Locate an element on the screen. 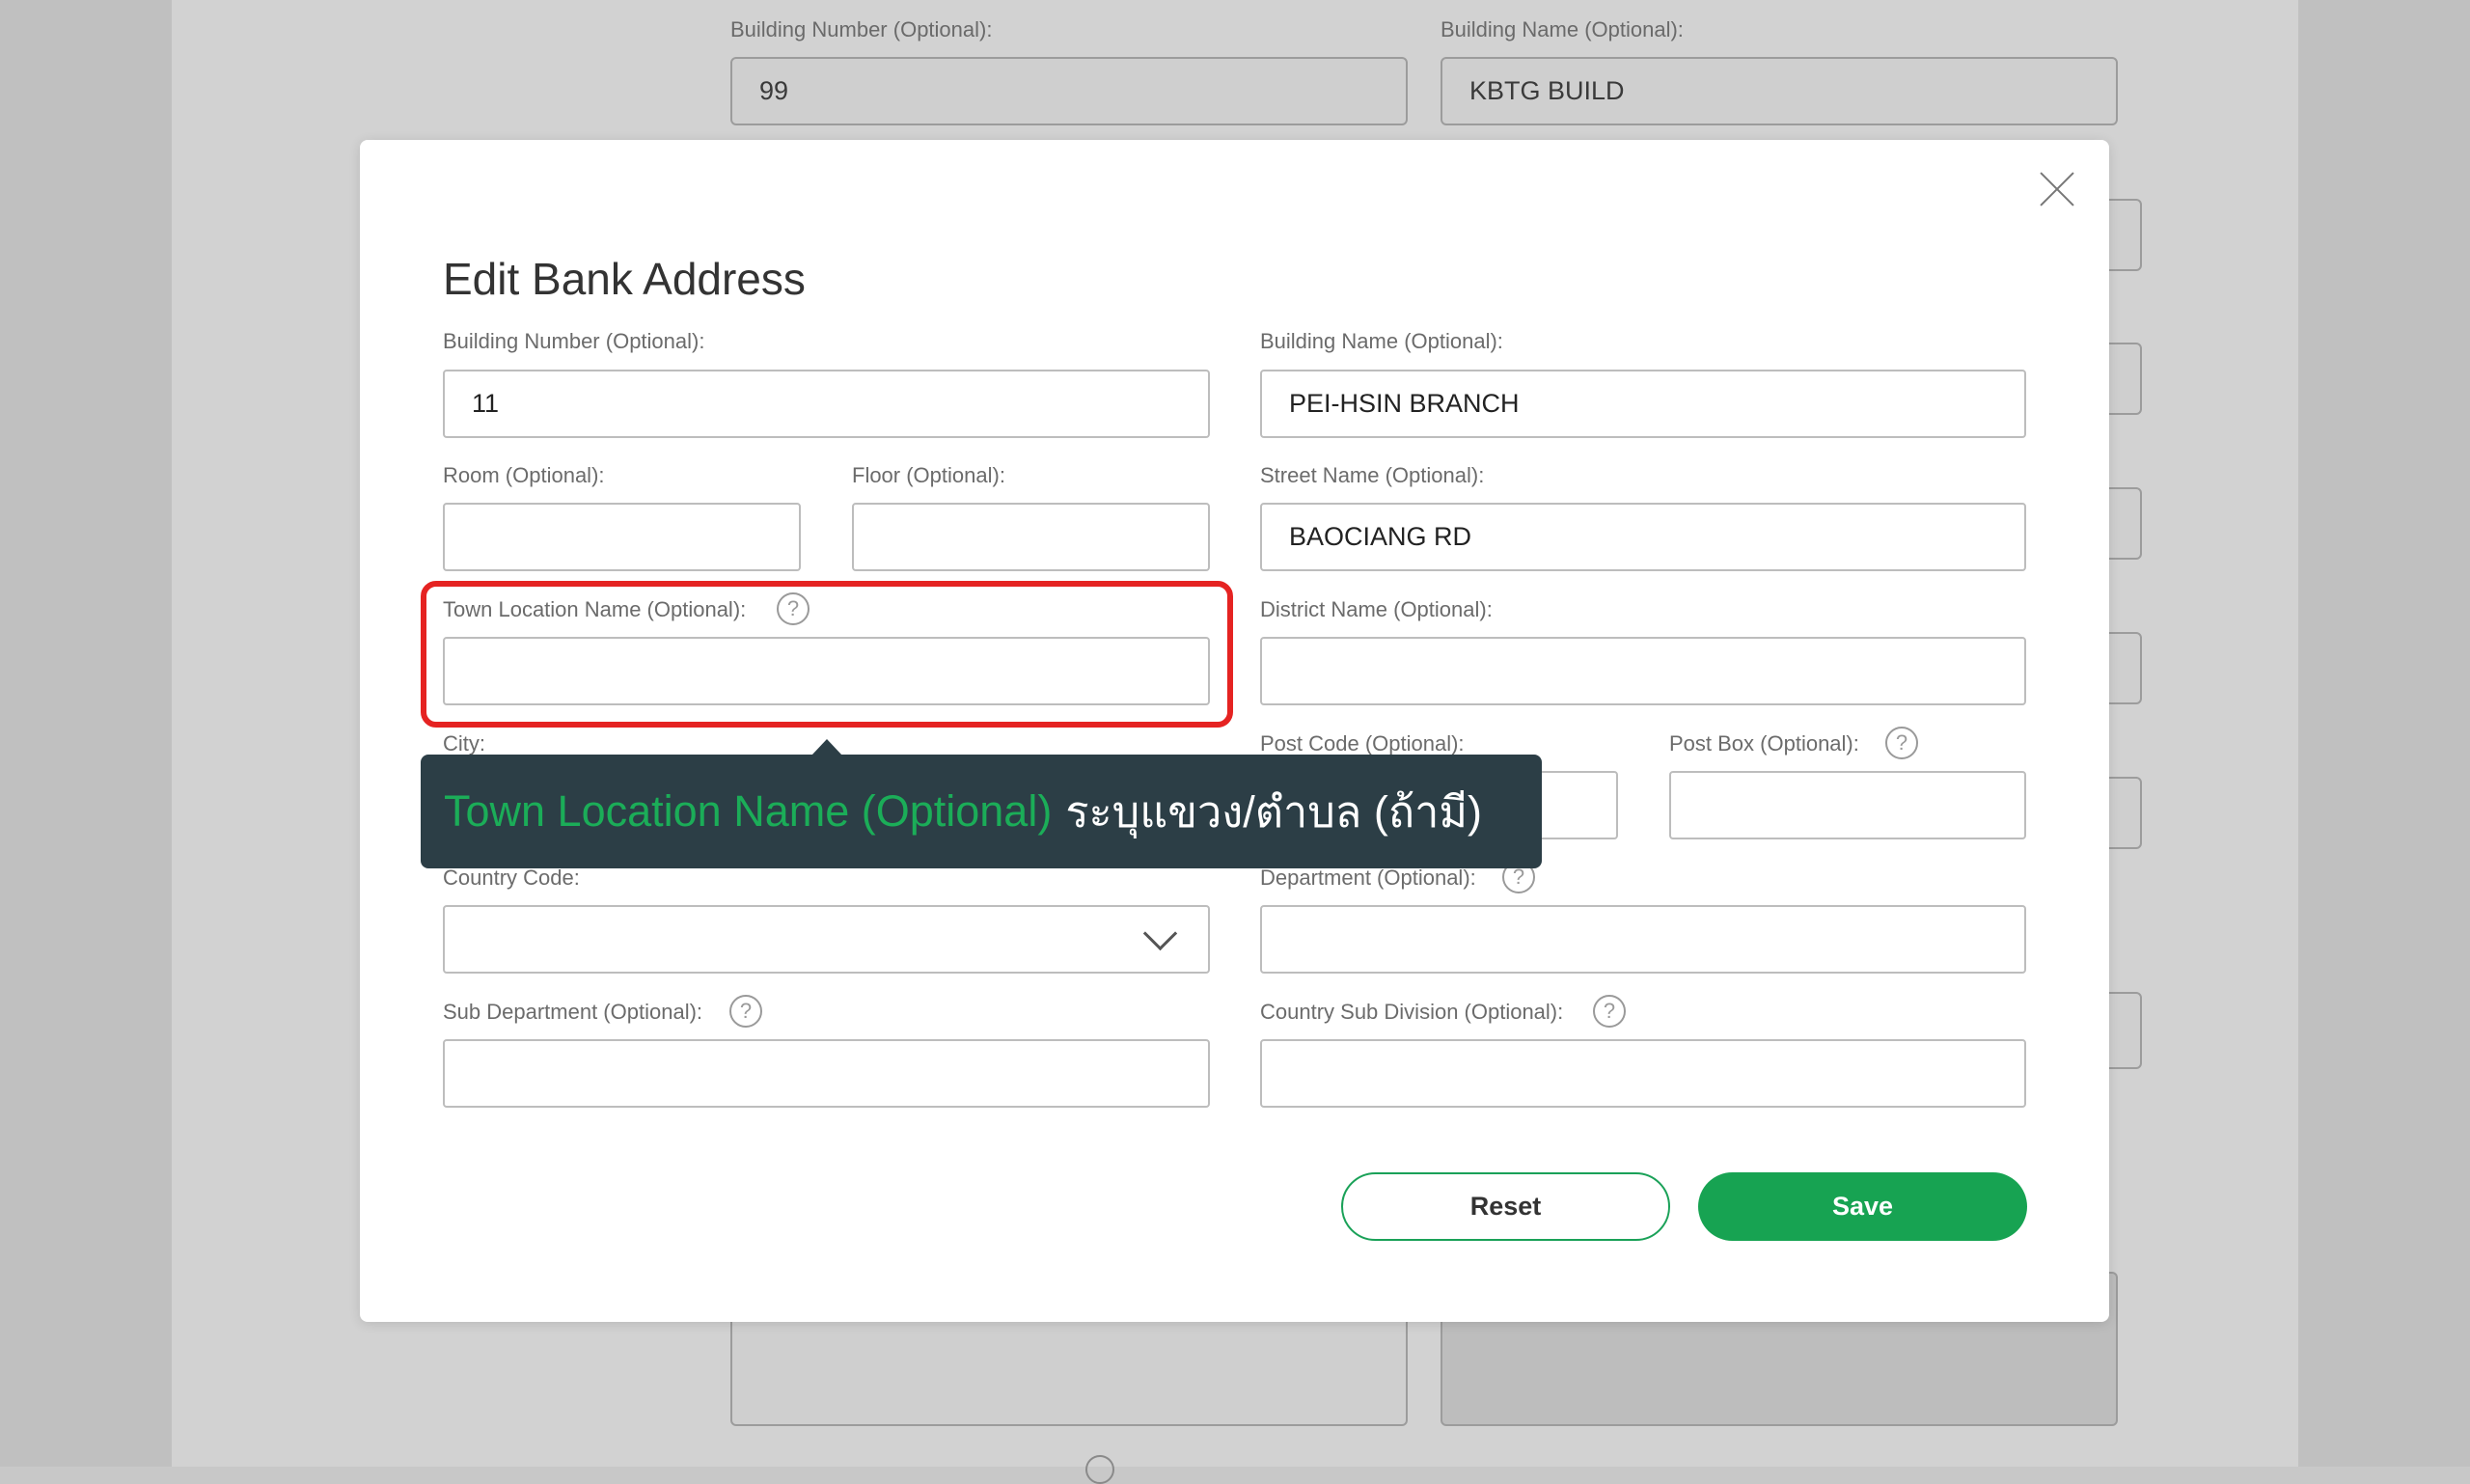 This screenshot has width=2470, height=1484. post-box-label: Post Box (Optional): is located at coordinates (1764, 743).